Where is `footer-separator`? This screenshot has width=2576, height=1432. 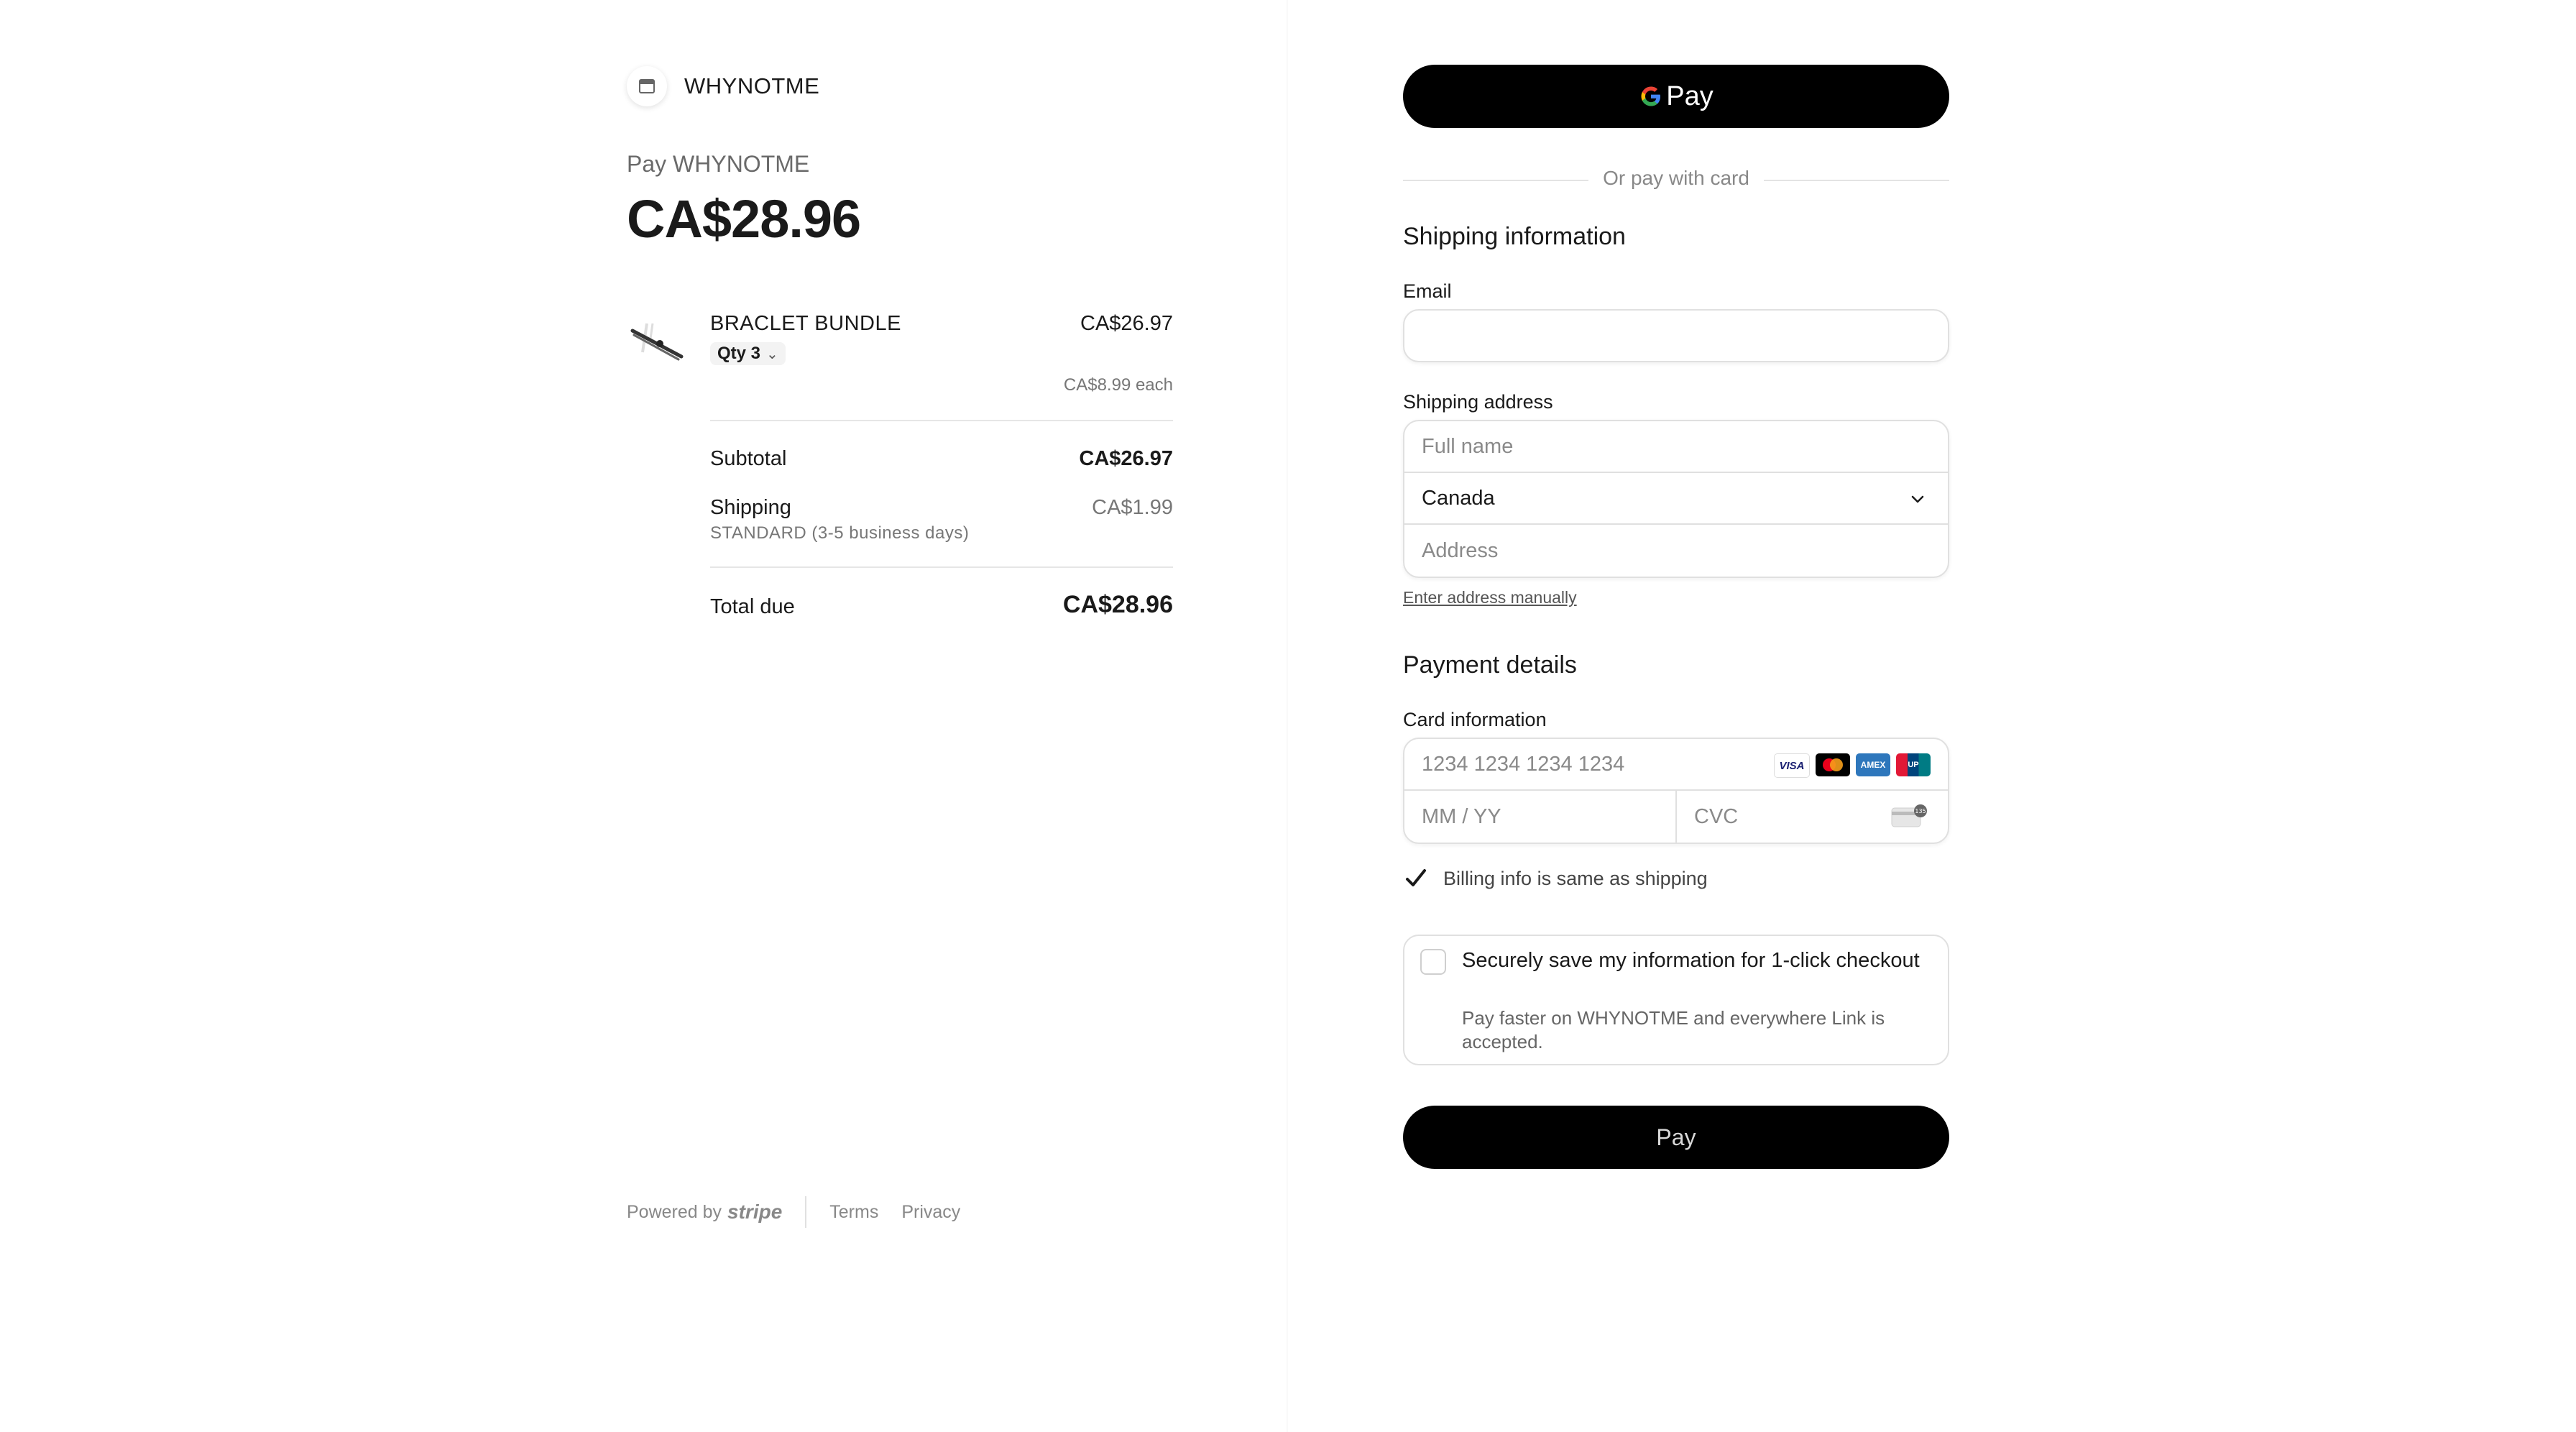
footer-separator is located at coordinates (806, 1212).